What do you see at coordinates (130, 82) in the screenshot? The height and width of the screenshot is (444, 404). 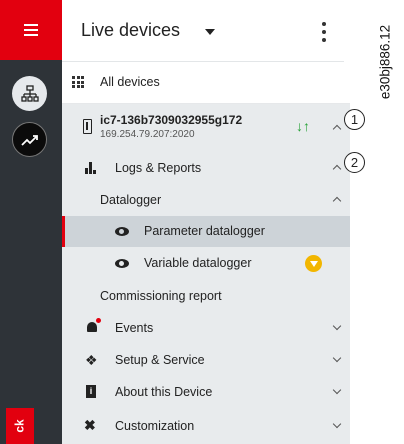 I see `all-devices-label: All devices` at bounding box center [130, 82].